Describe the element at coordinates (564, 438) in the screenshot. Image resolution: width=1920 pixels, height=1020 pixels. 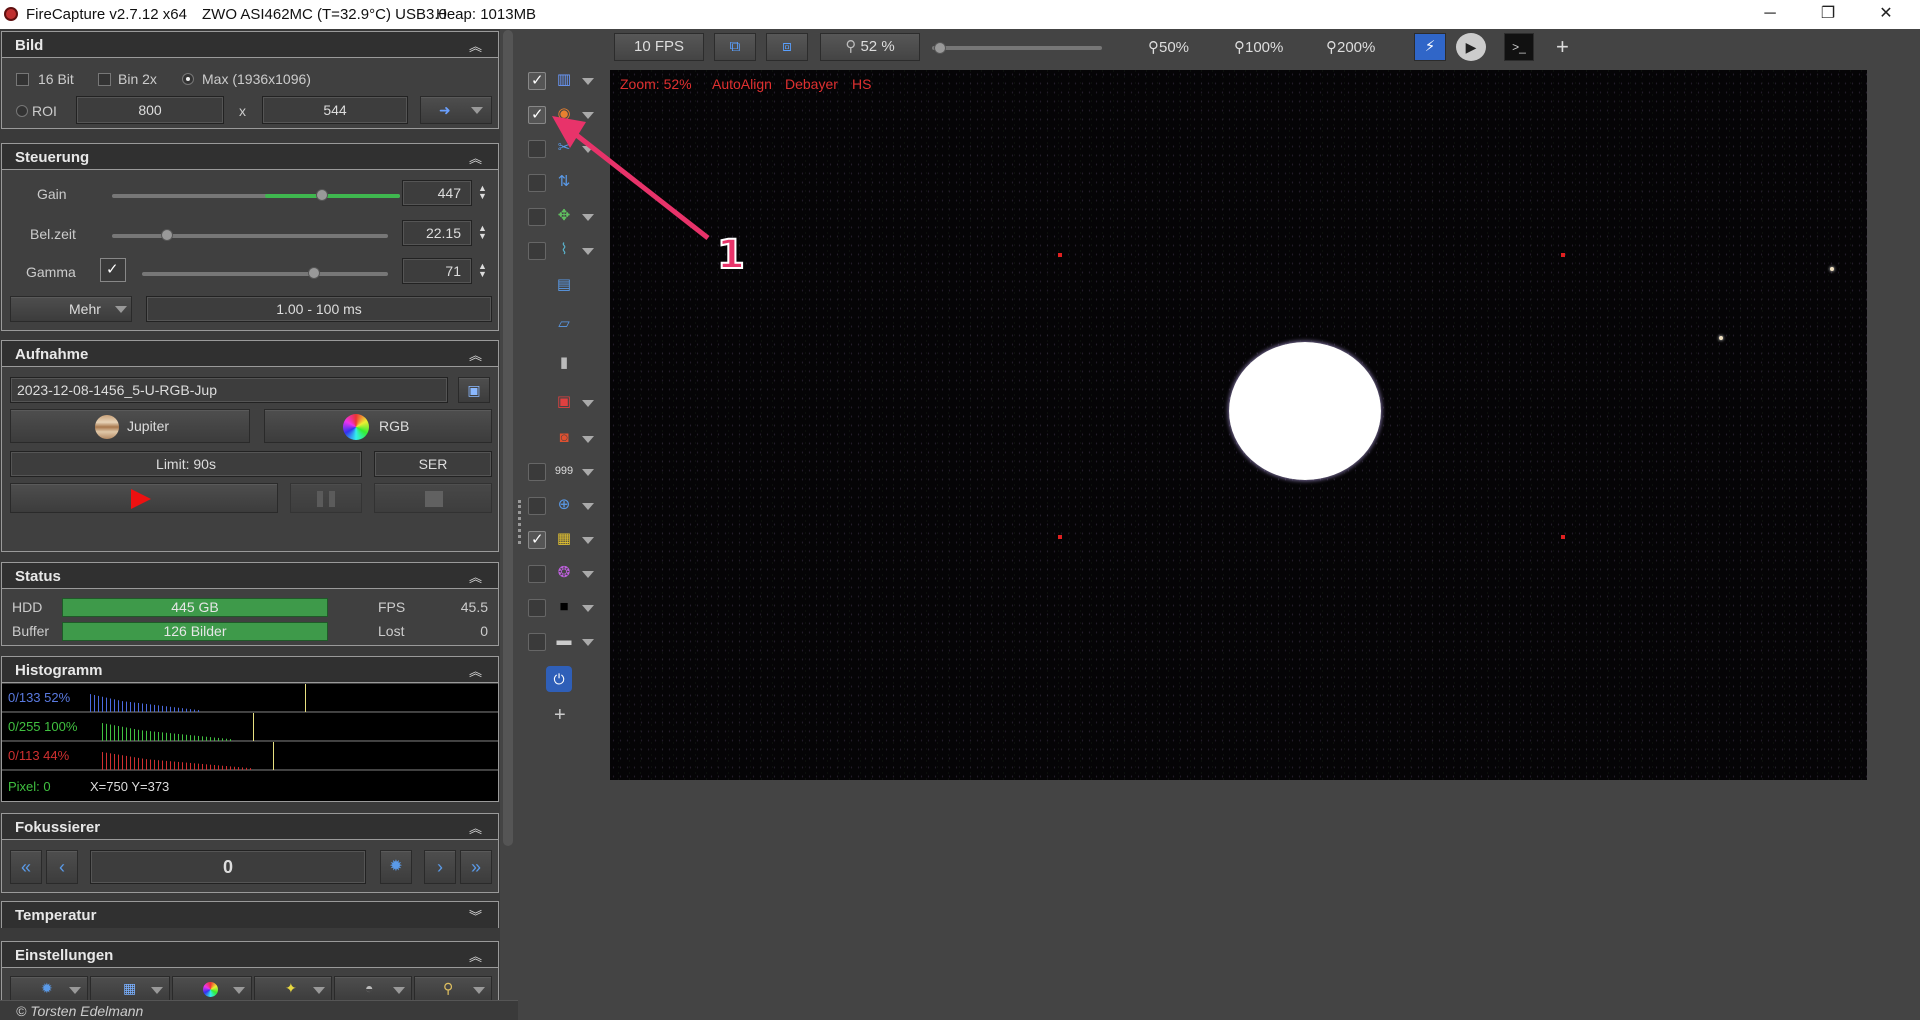
I see `record-frame-icon: ◙` at that location.